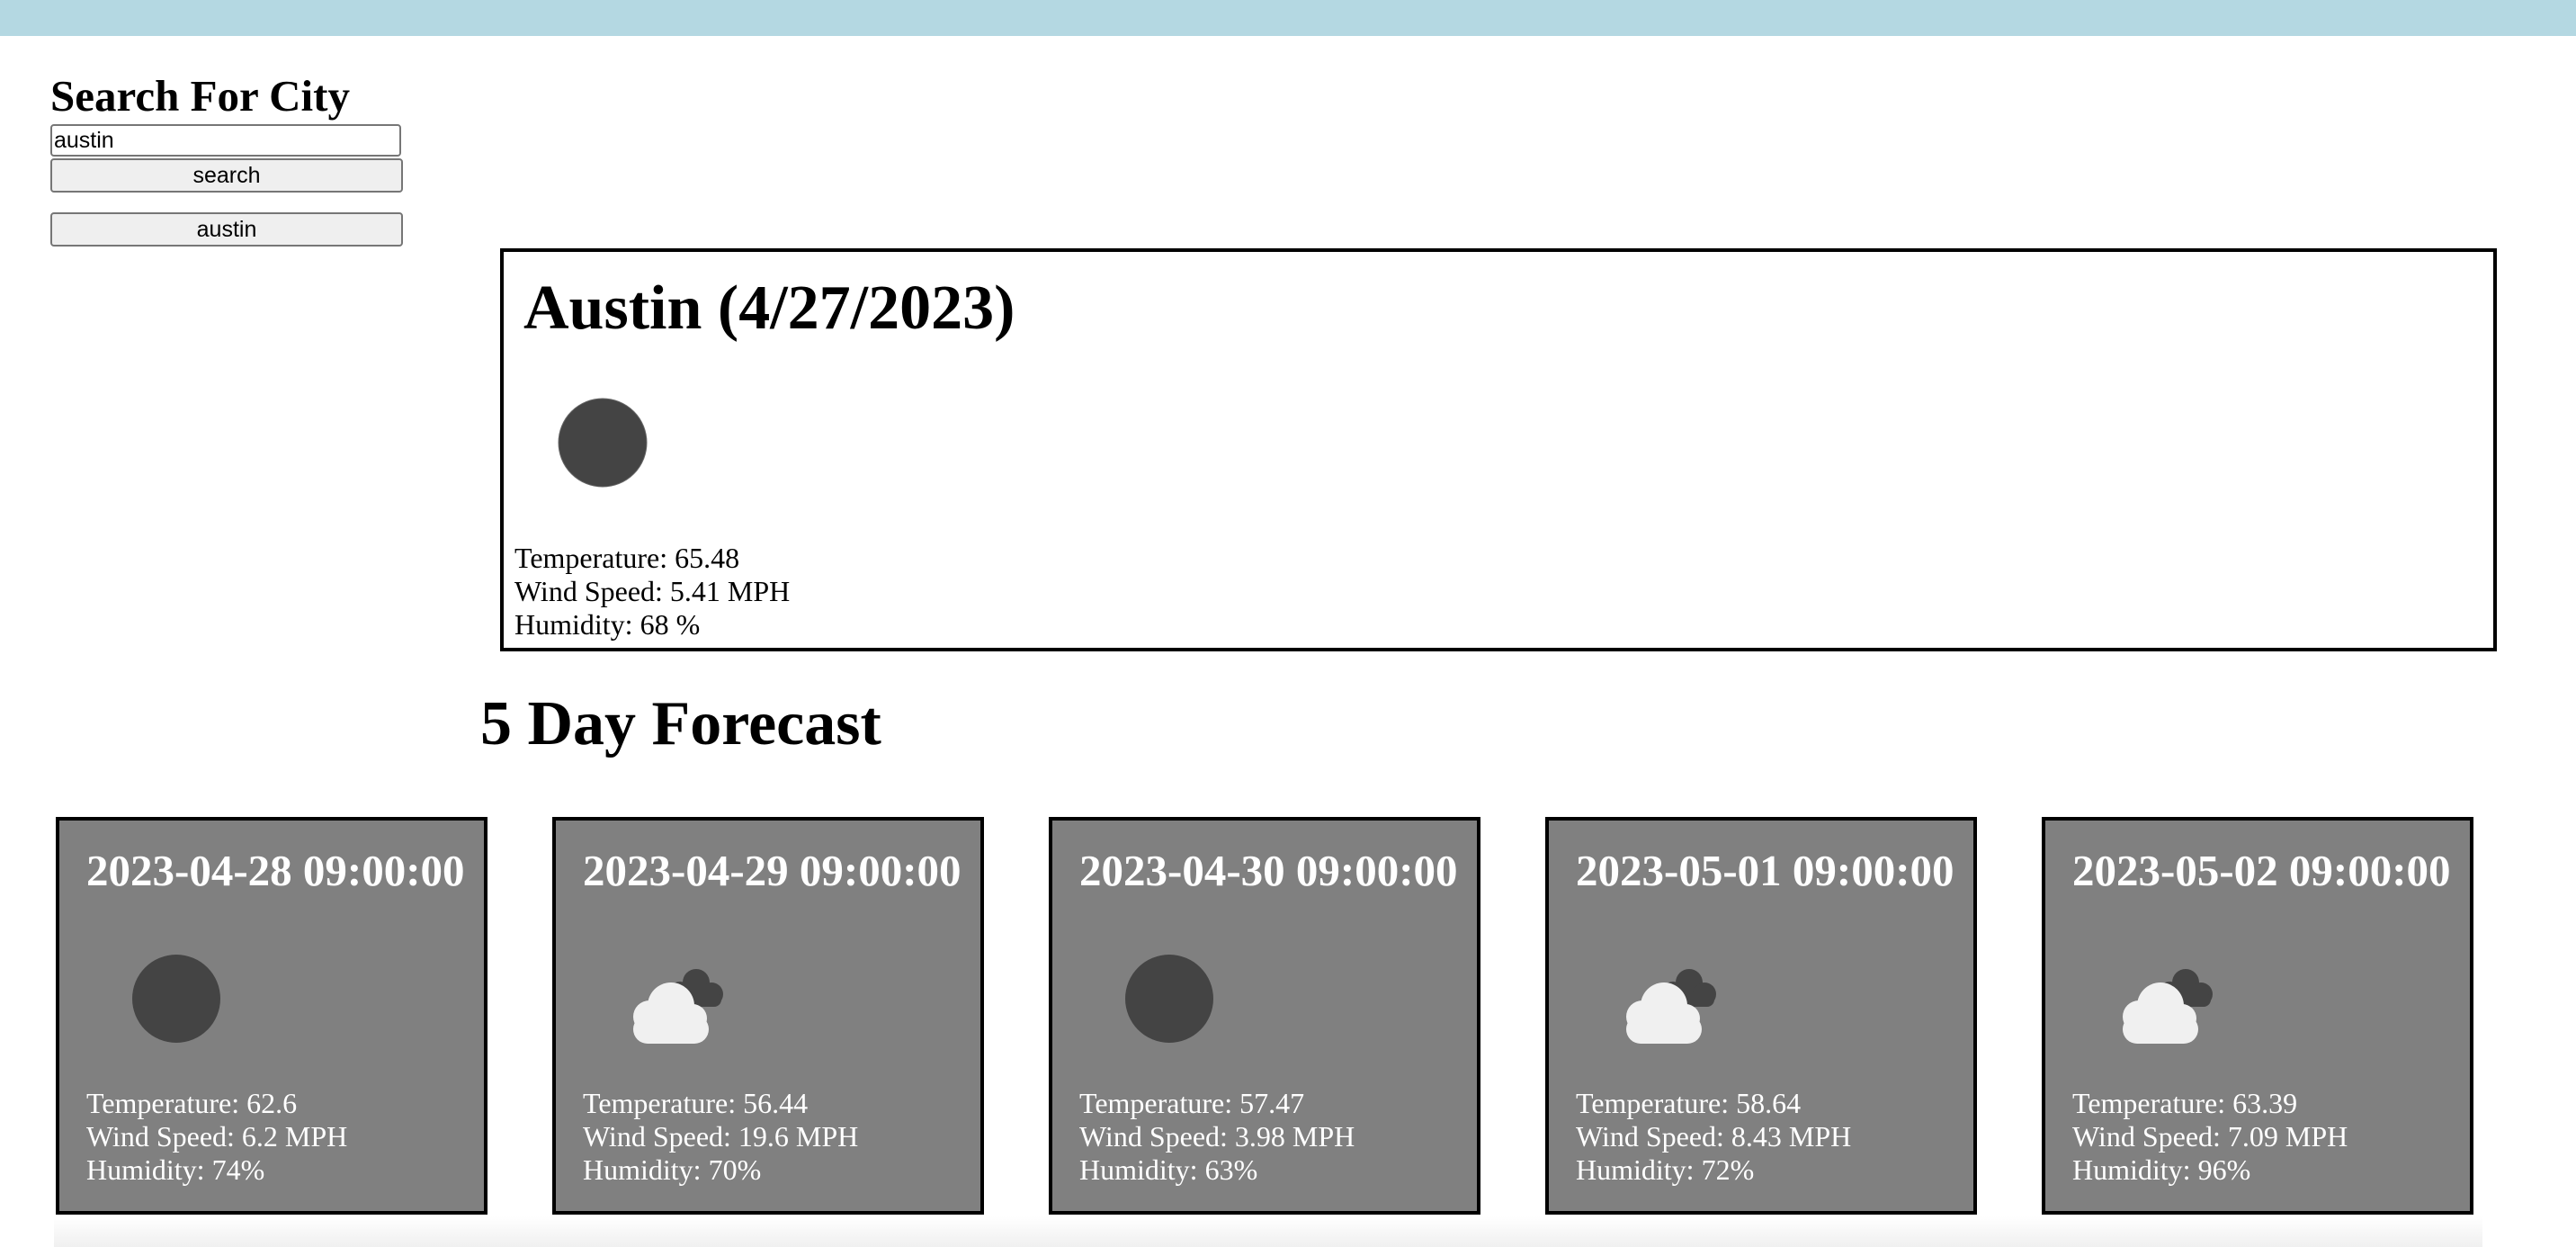 The height and width of the screenshot is (1247, 2576). What do you see at coordinates (1168, 1169) in the screenshot?
I see `forecast-humidity: Humidity: 63%` at bounding box center [1168, 1169].